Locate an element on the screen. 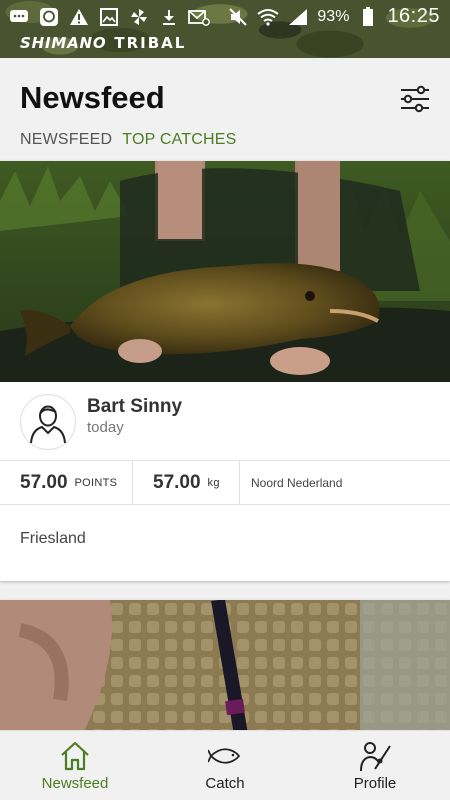 The width and height of the screenshot is (450, 800). tab-newsfeed: NEWSFEED is located at coordinates (66, 140).